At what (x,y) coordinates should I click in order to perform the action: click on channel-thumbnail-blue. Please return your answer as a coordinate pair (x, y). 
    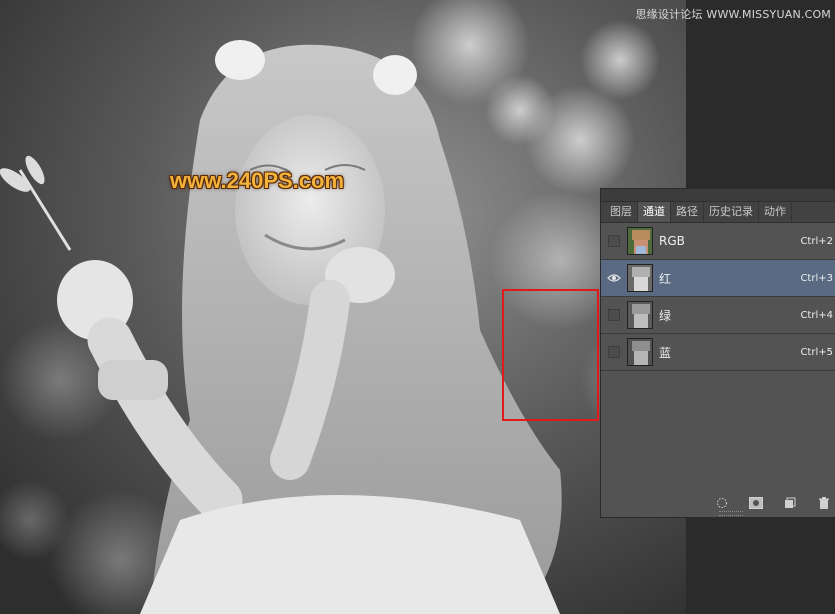
    Looking at the image, I should click on (640, 352).